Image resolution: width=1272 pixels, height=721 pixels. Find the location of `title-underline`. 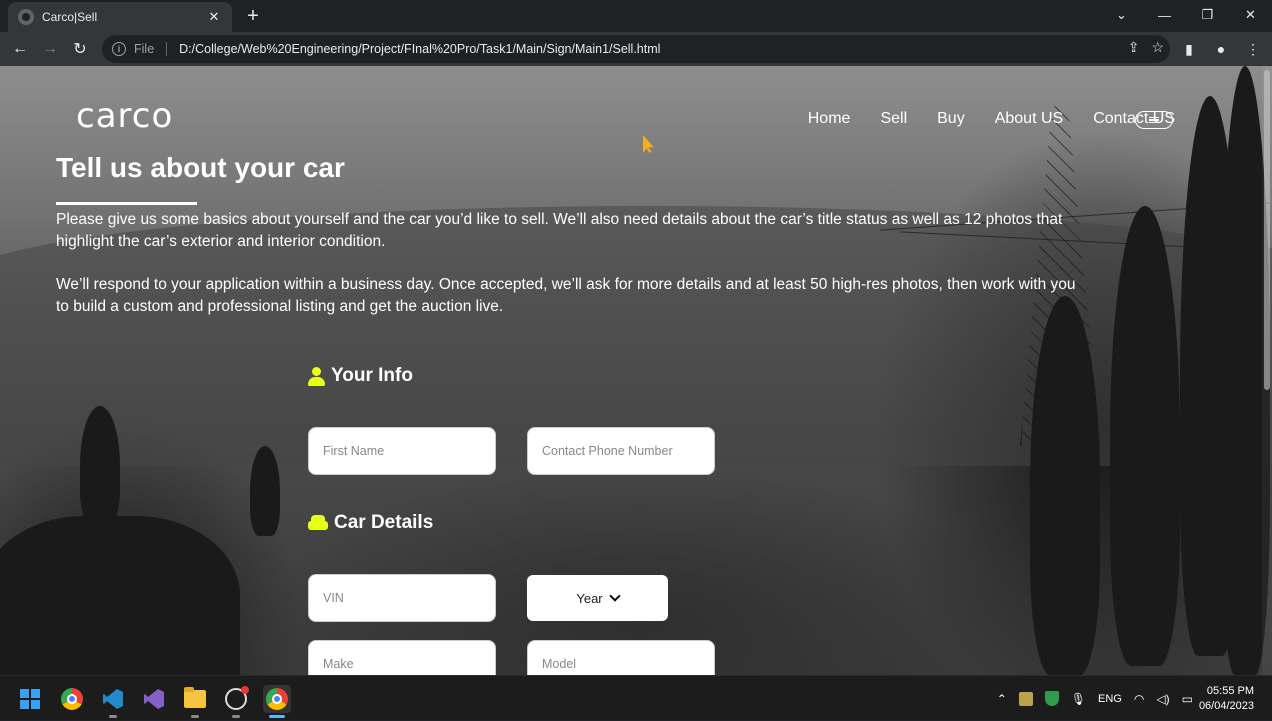

title-underline is located at coordinates (126, 203).